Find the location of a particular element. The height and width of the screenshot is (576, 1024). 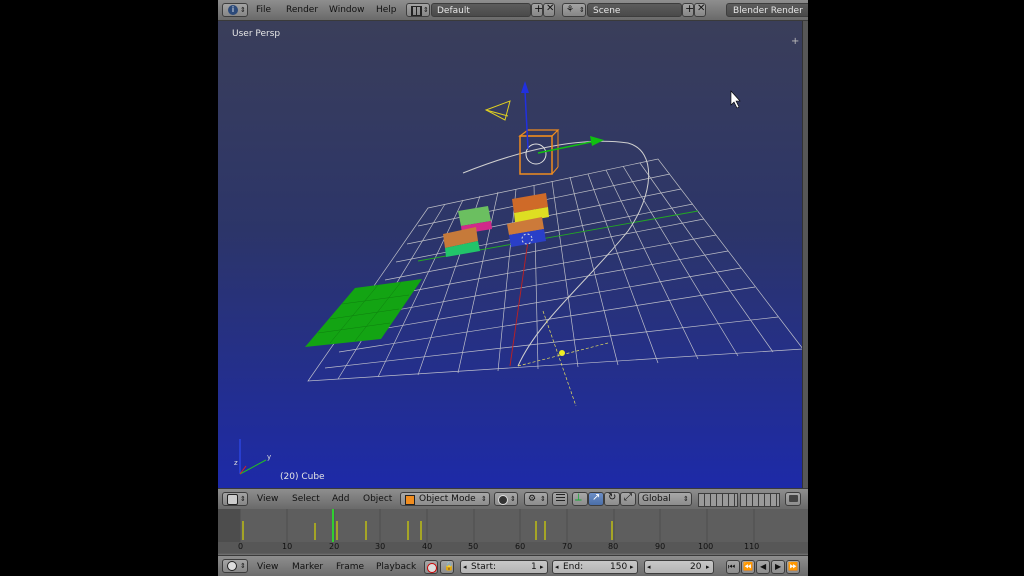

properties-edge-strip is located at coordinates (805, 254).